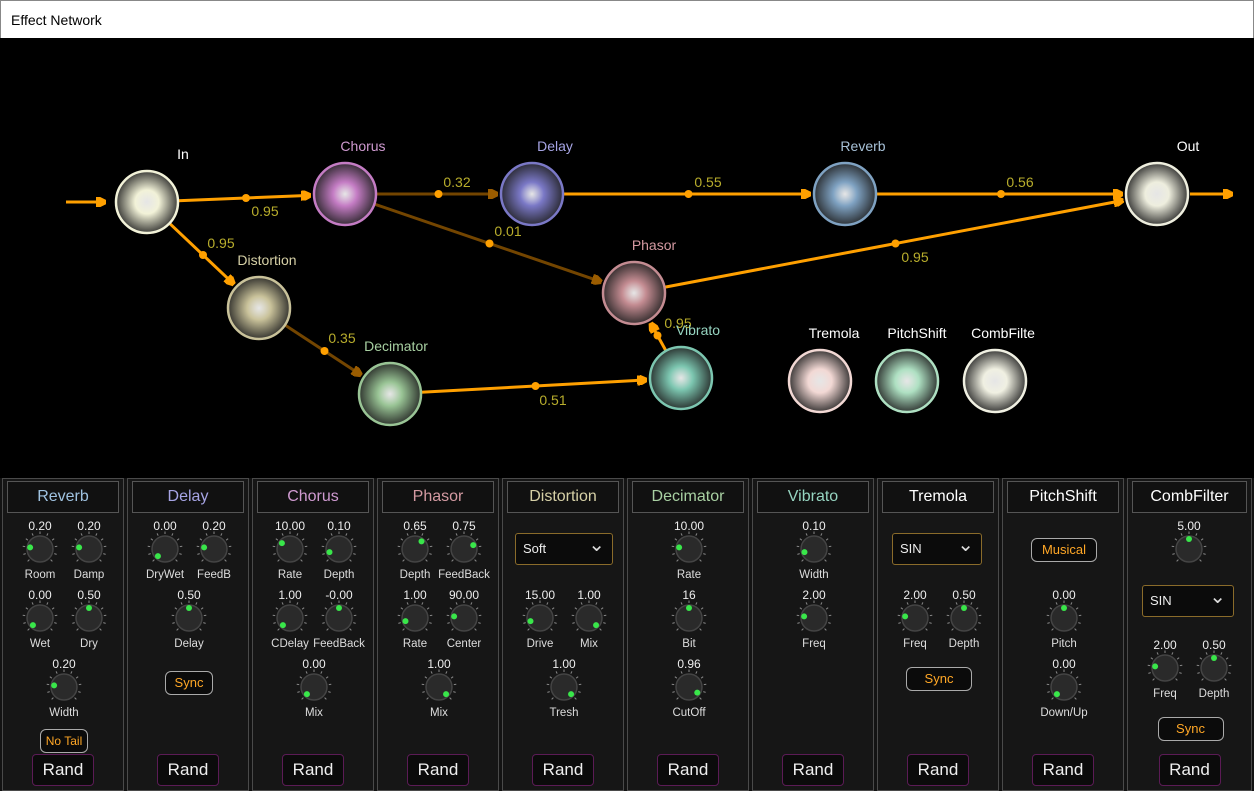 This screenshot has width=1254, height=791. What do you see at coordinates (845, 194) in the screenshot?
I see `node-reverb` at bounding box center [845, 194].